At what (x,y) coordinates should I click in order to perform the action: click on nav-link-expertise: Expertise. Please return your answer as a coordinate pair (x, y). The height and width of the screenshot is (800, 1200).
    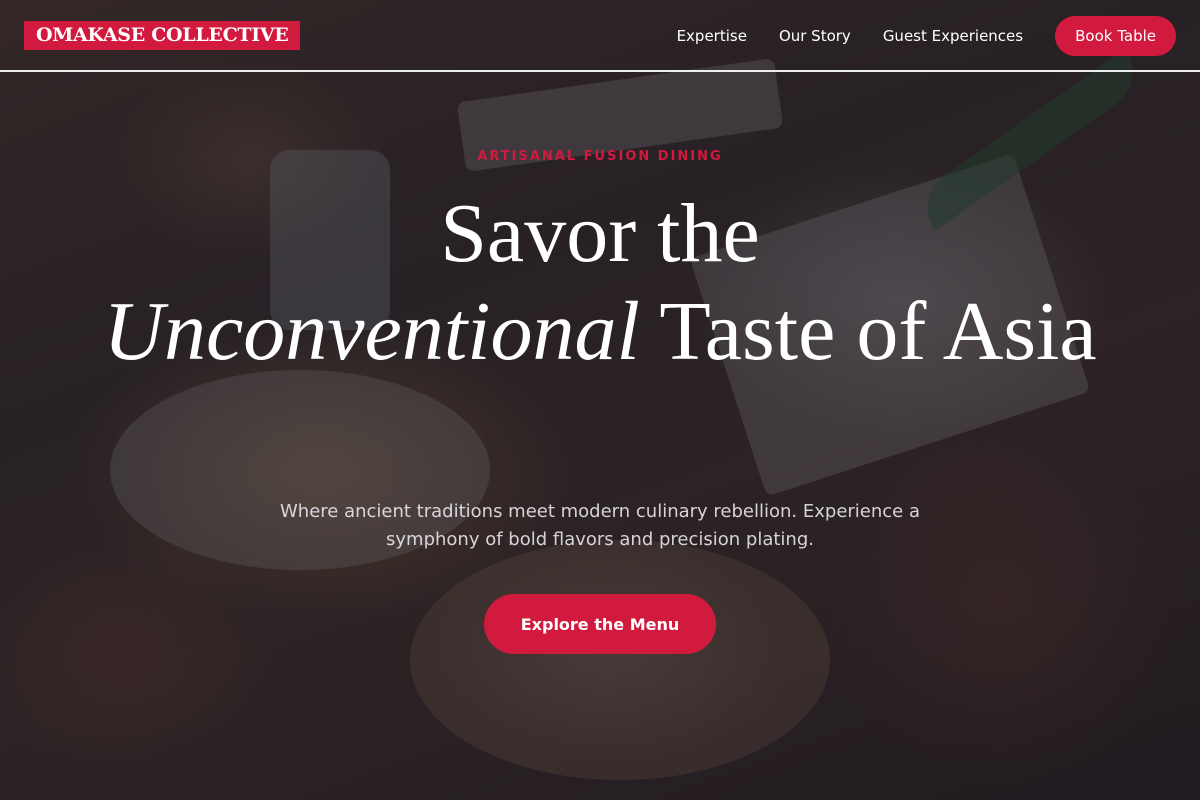
    Looking at the image, I should click on (712, 36).